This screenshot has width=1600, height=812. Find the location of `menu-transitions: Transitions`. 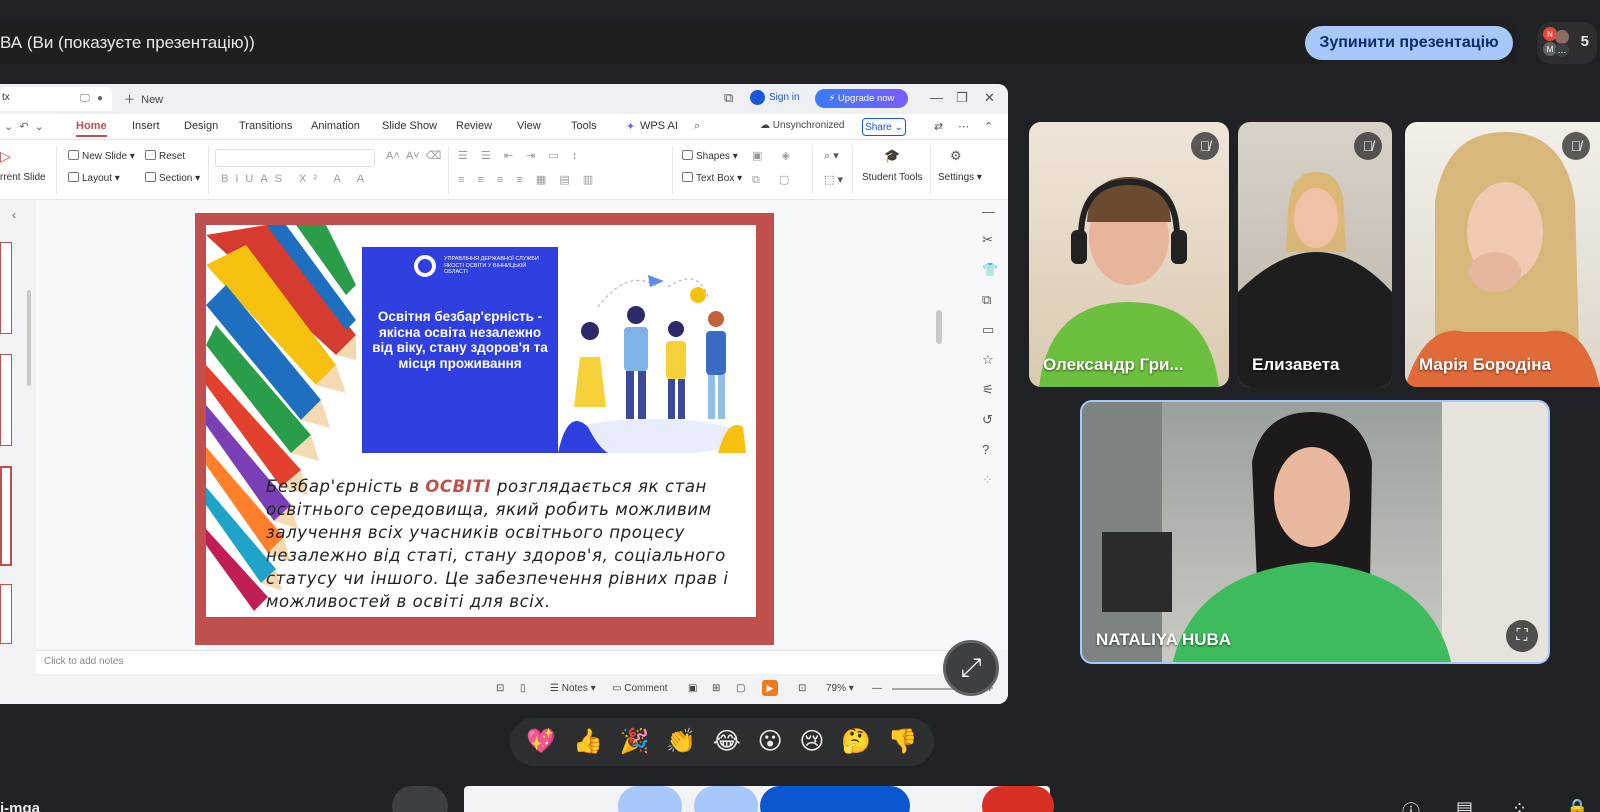

menu-transitions: Transitions is located at coordinates (265, 126).